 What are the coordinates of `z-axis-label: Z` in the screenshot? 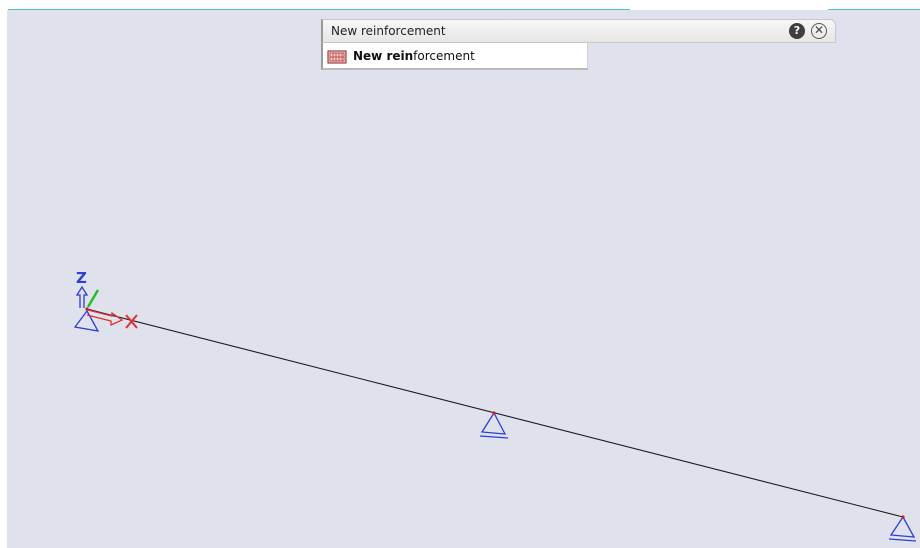 It's located at (81, 278).